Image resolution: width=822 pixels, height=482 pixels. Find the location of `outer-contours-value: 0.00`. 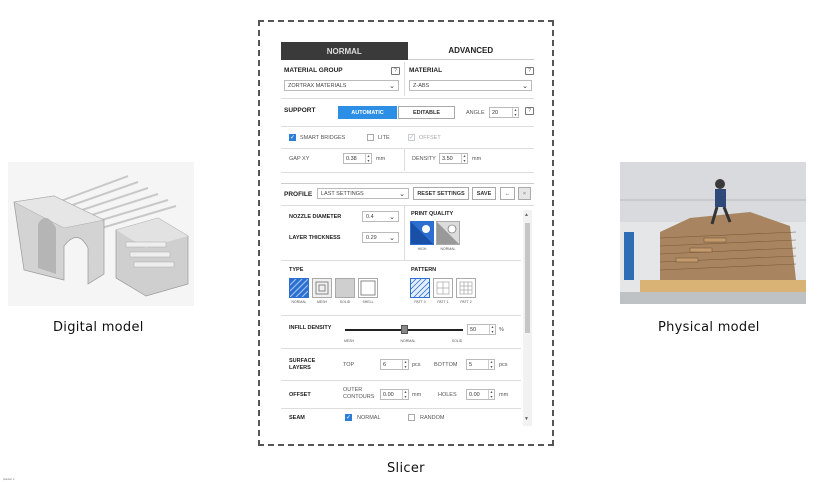

outer-contours-value: 0.00 is located at coordinates (388, 395).